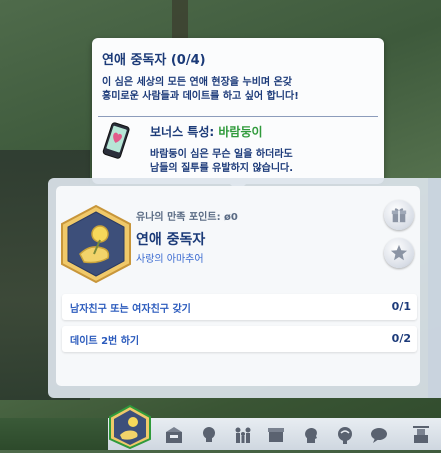 Image resolution: width=441 pixels, height=453 pixels. I want to click on task-progress: 0/2, so click(401, 338).